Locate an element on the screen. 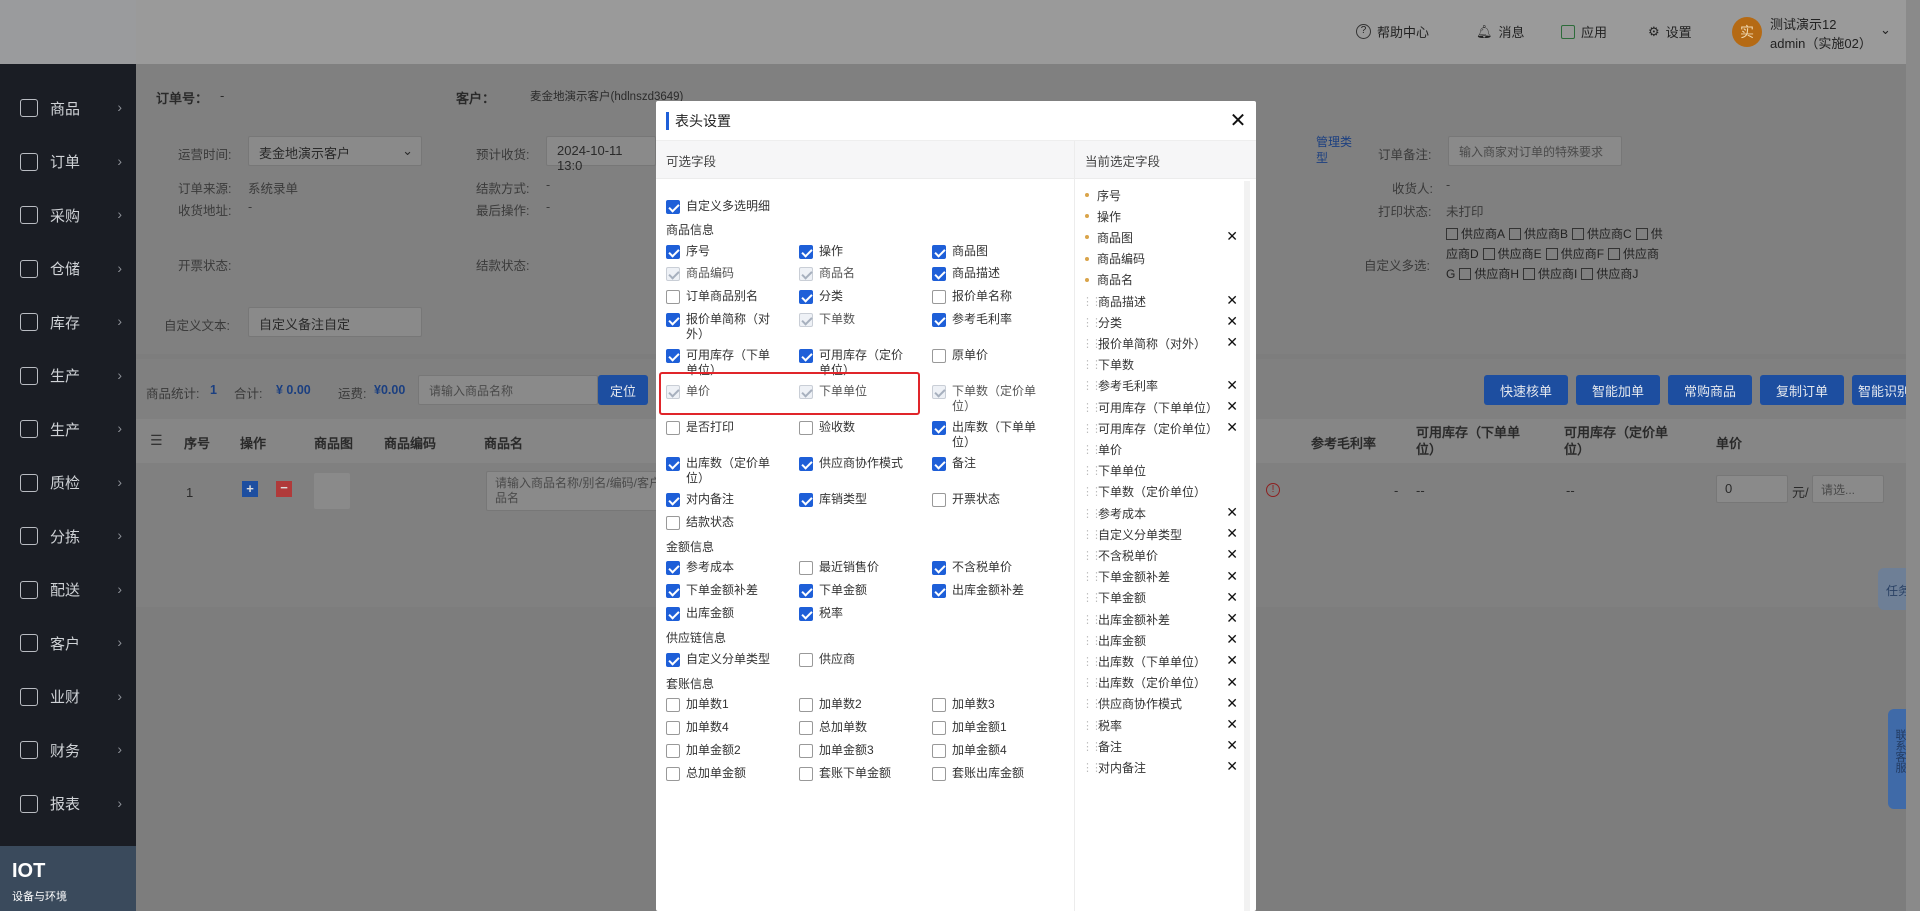  help-center-link: ? 帮助中心 is located at coordinates (1392, 31).